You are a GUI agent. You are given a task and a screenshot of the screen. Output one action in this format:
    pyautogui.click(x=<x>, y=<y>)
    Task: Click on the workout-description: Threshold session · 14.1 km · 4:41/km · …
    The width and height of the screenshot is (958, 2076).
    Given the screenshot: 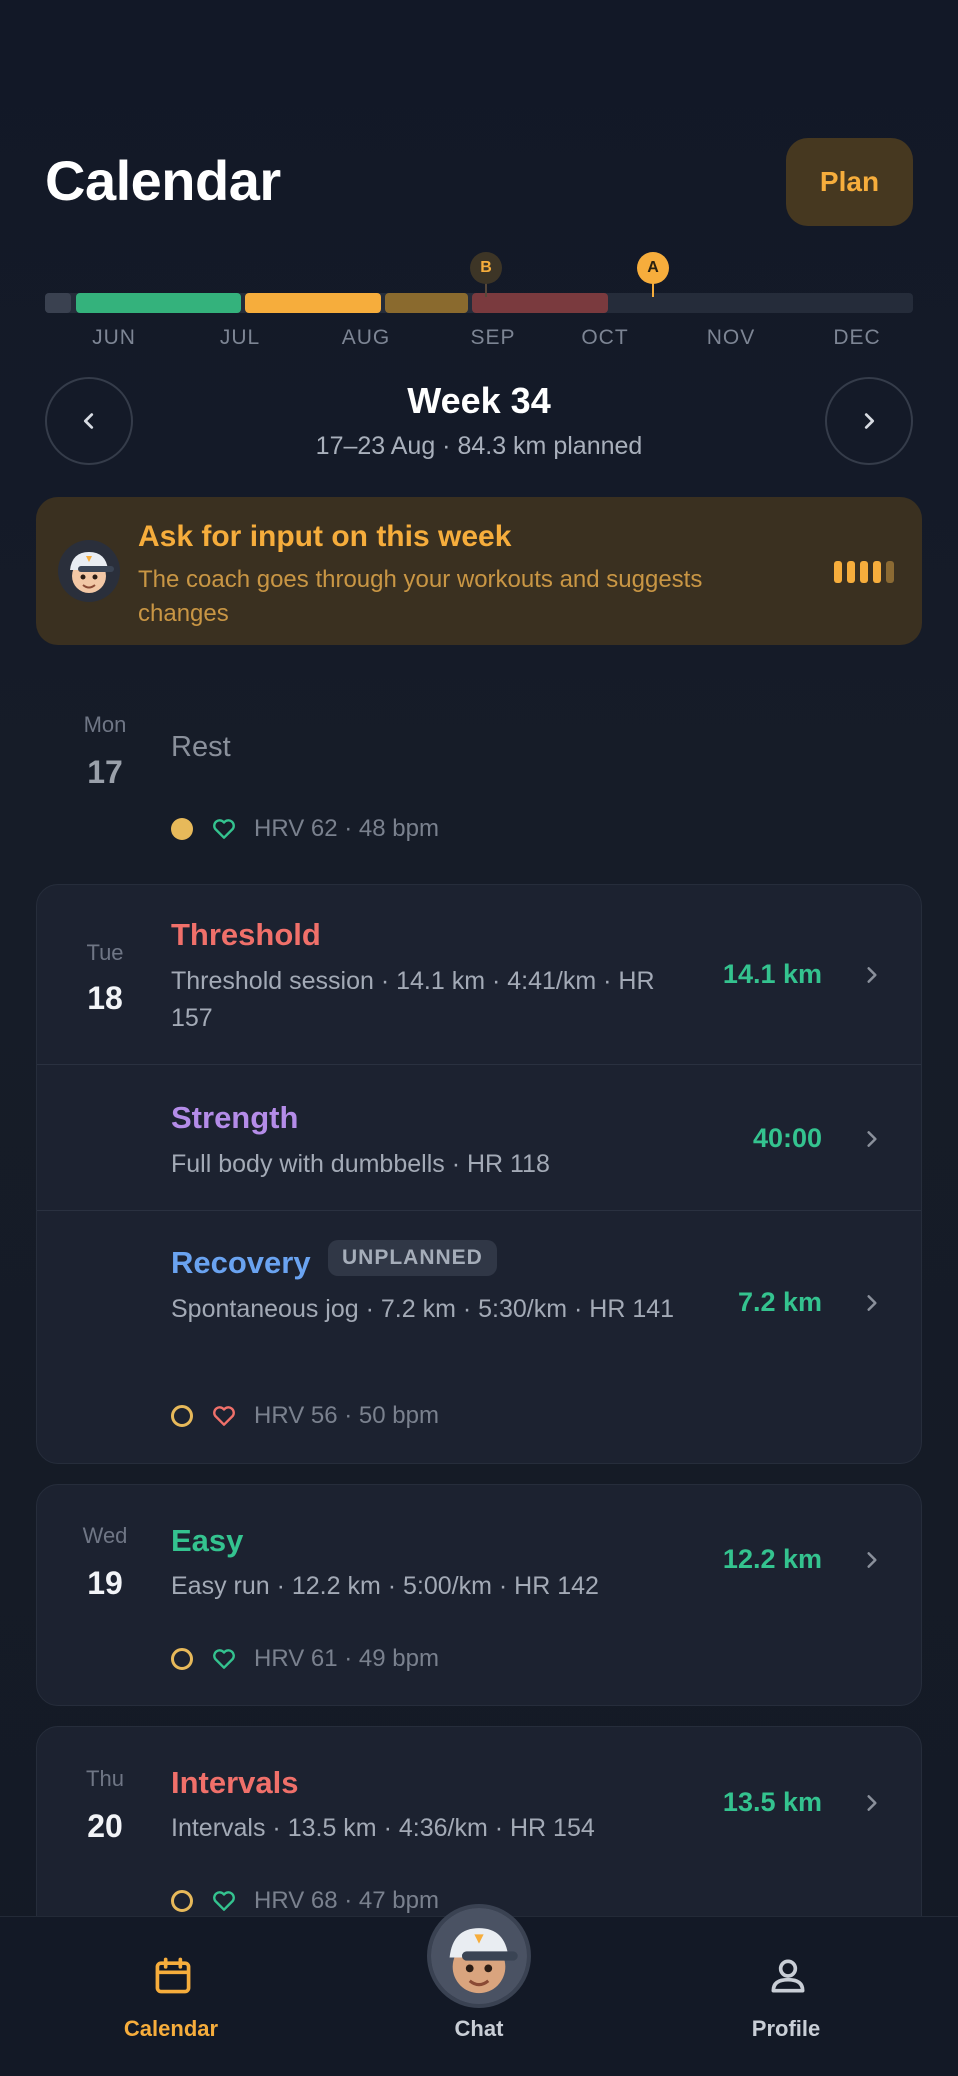 What is the action you would take?
    pyautogui.click(x=413, y=999)
    